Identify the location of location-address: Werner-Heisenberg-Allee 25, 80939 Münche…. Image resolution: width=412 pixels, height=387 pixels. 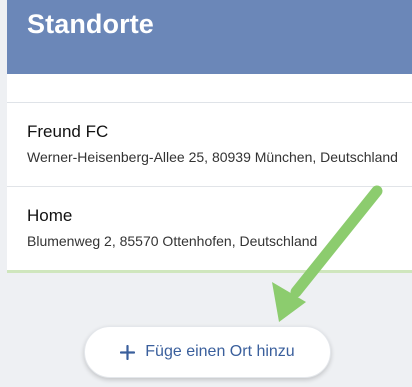
(212, 157).